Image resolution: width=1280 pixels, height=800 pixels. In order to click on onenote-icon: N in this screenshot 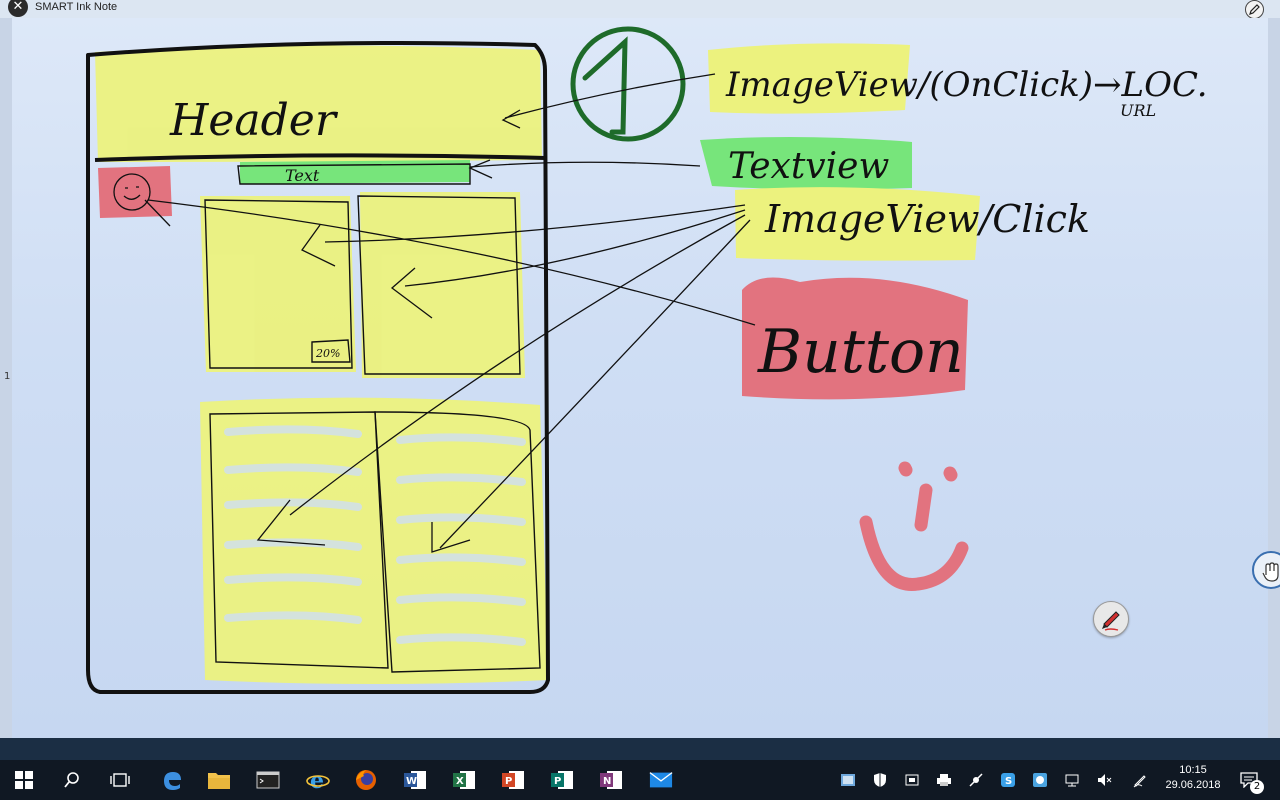, I will do `click(611, 780)`.